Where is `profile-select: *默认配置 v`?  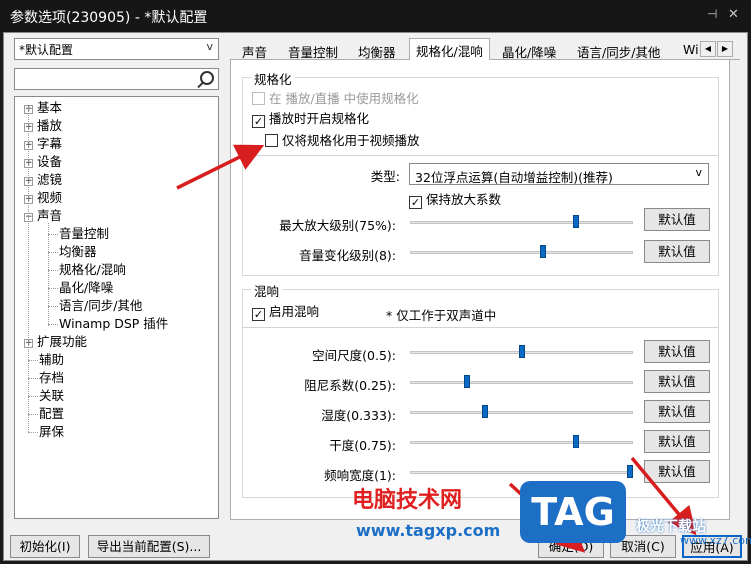 profile-select: *默认配置 v is located at coordinates (116, 49).